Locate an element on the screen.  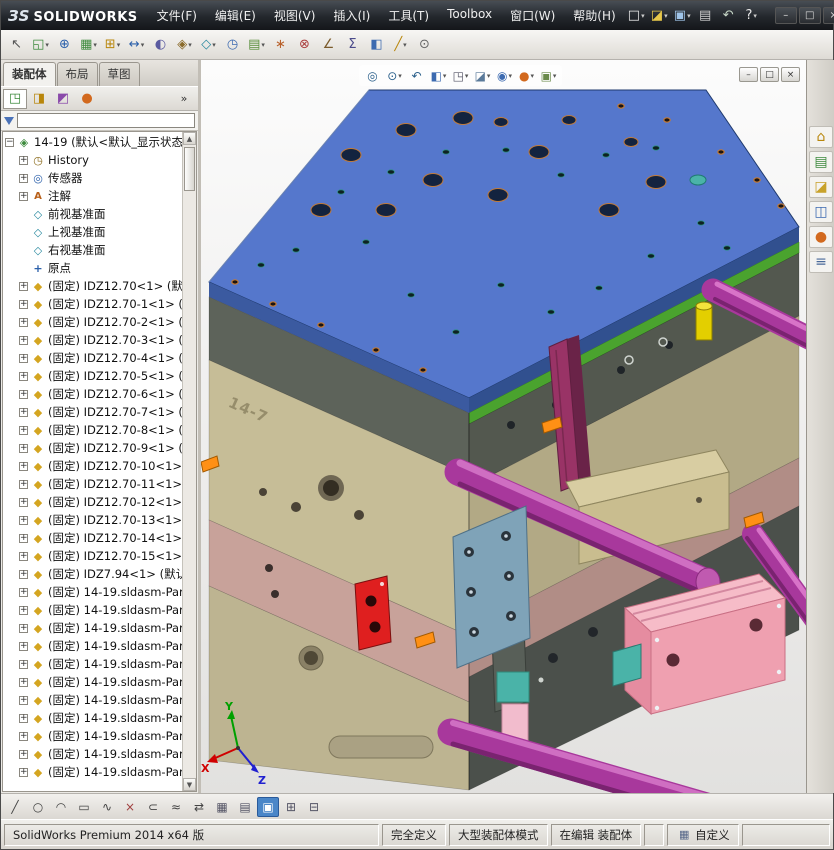
help-icon is located at coordinates (751, 16).